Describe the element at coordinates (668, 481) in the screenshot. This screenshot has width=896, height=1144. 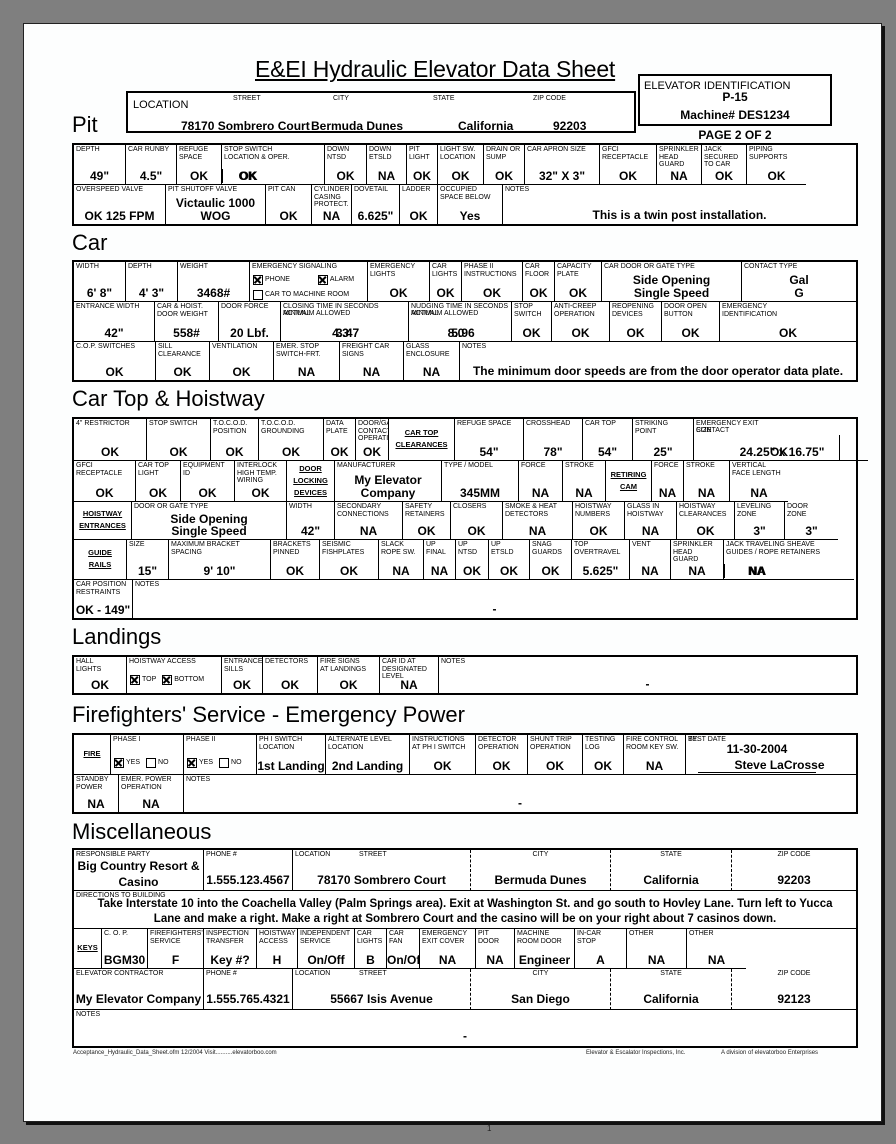
I see `cartop-r2-10: FORCE NA` at that location.